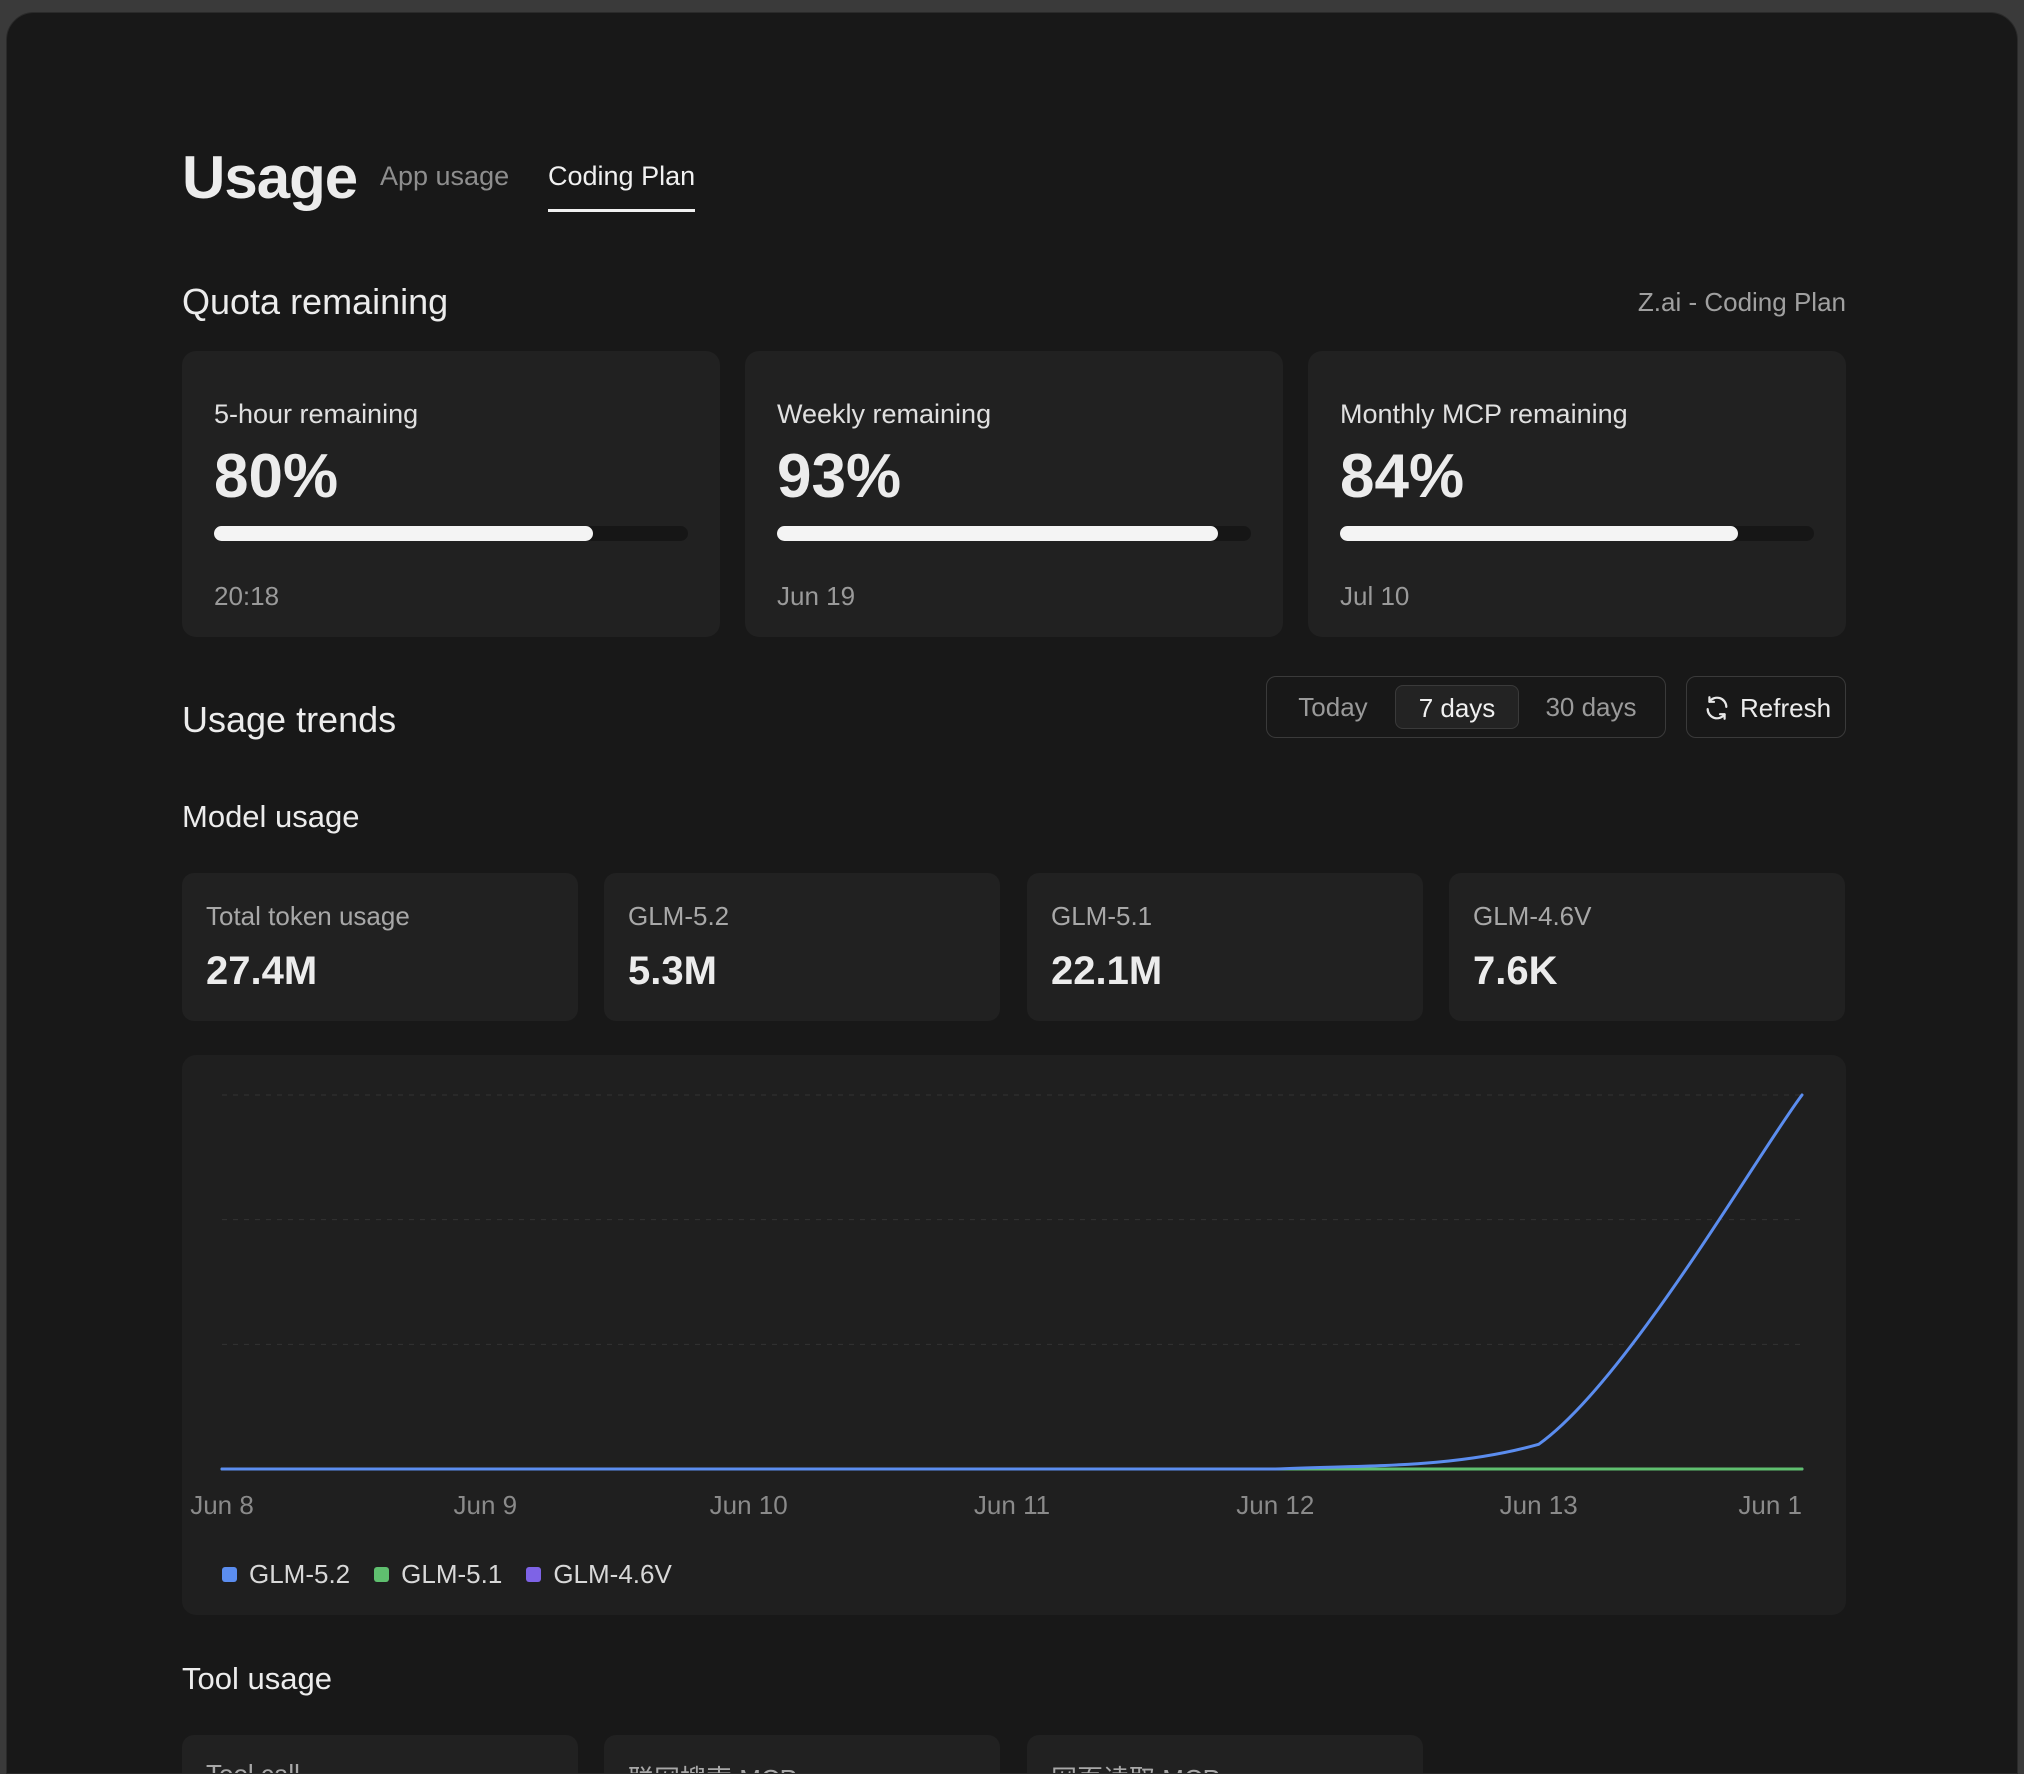 The height and width of the screenshot is (1774, 2024). What do you see at coordinates (1275, 1505) in the screenshot?
I see `x-tick-label: Jun 12` at bounding box center [1275, 1505].